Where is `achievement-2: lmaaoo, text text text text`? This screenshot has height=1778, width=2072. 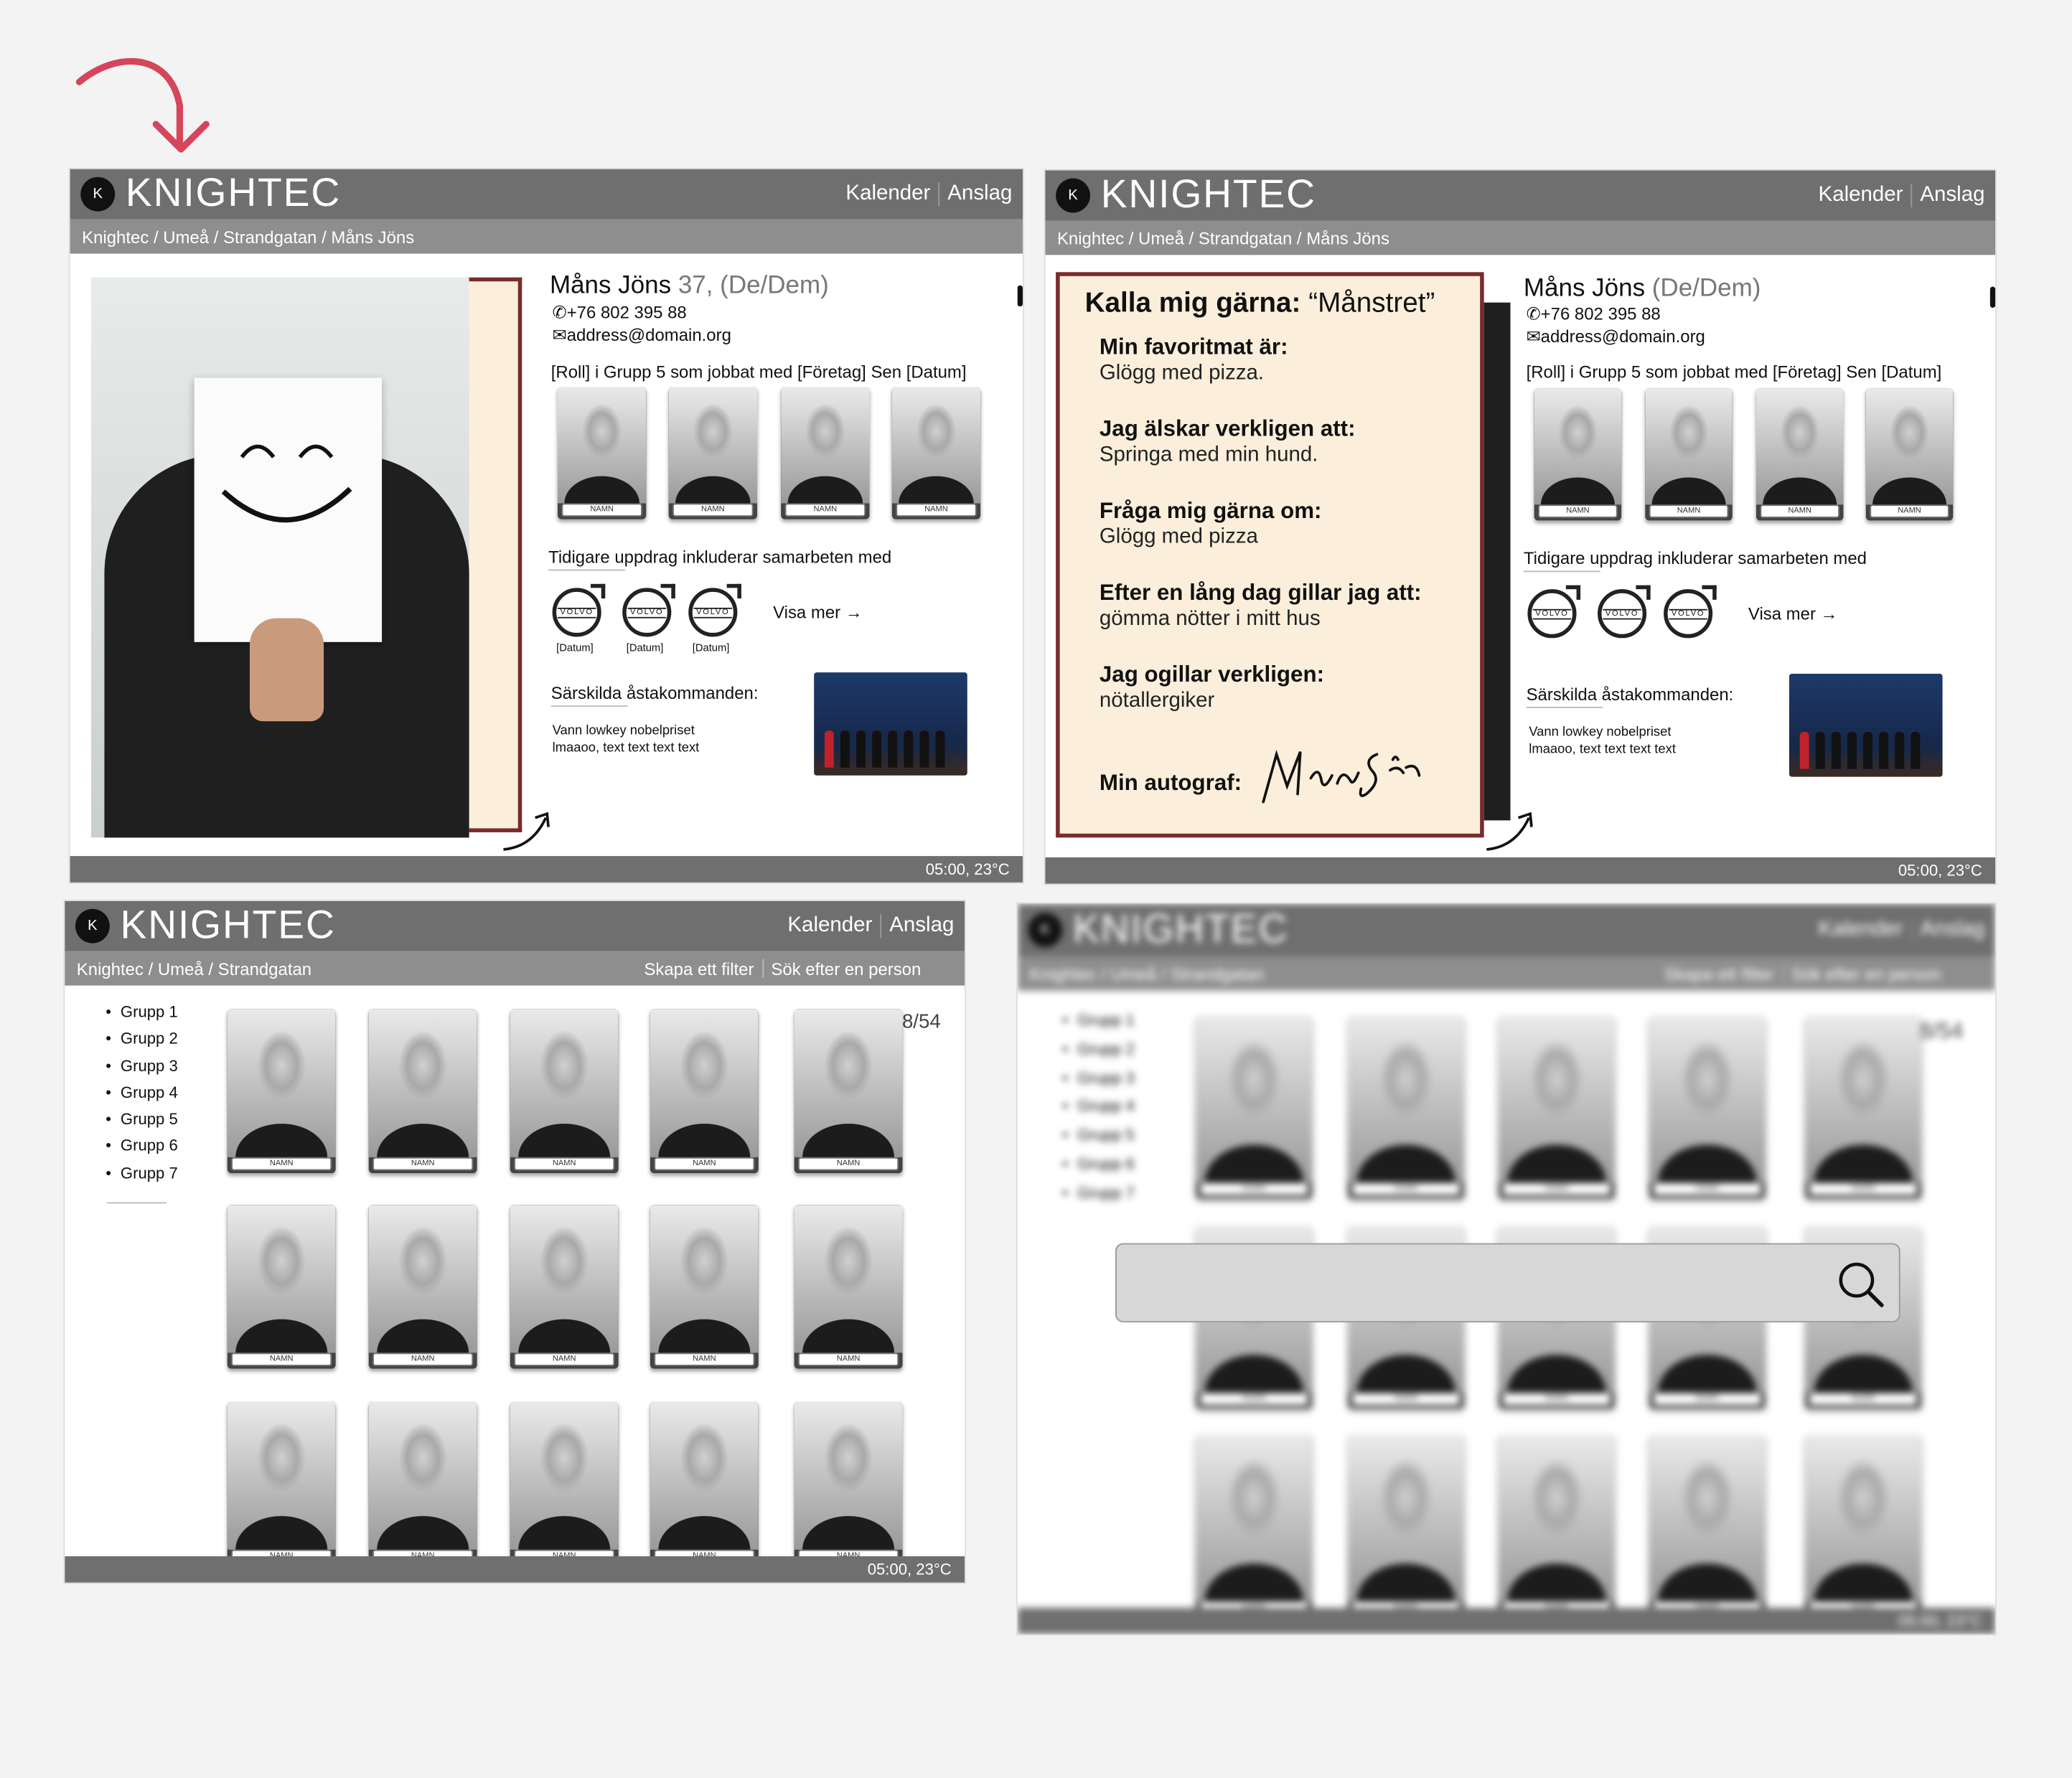 achievement-2: lmaaoo, text text text text is located at coordinates (626, 748).